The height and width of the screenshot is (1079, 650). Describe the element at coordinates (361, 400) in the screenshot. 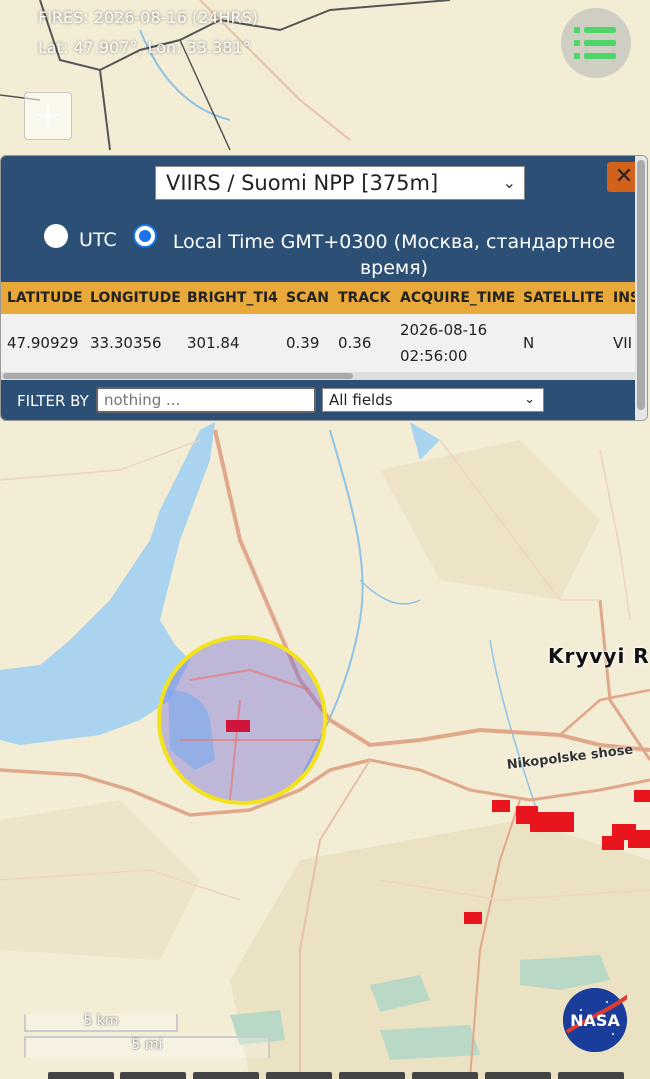

I see `filter-field-value: All fields` at that location.